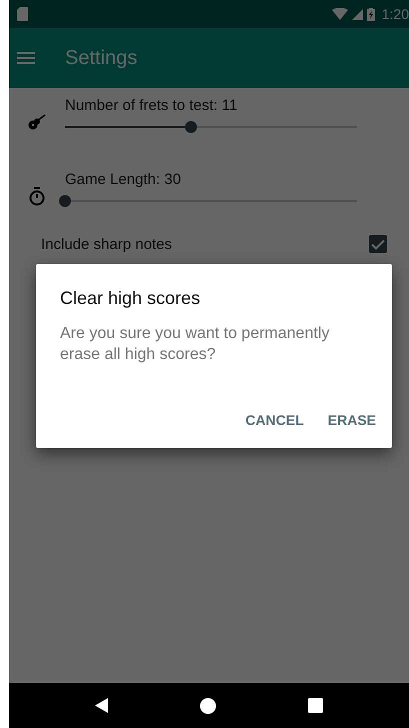 This screenshot has height=728, width=409. Describe the element at coordinates (195, 344) in the screenshot. I see `dialog-message: Are you sure you want to permanently erase all high scores?` at that location.